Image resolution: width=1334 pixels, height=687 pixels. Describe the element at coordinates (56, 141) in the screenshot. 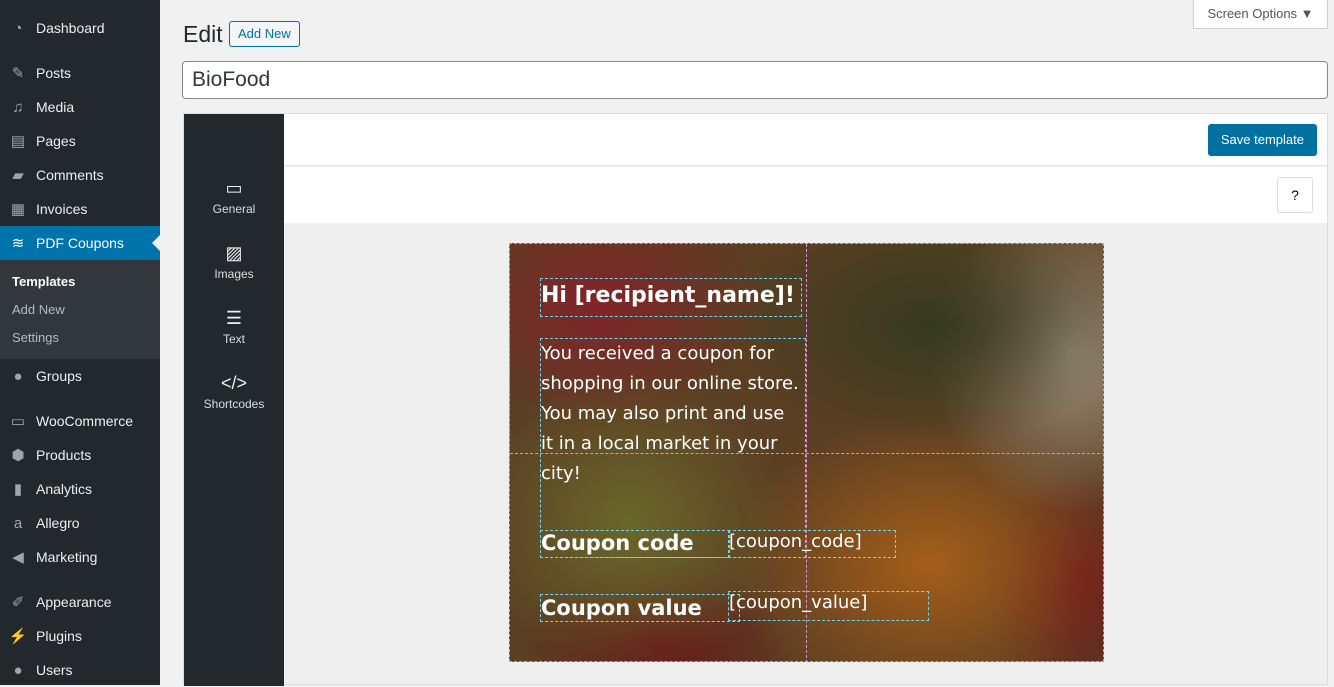

I see `menu-label: Pages` at that location.